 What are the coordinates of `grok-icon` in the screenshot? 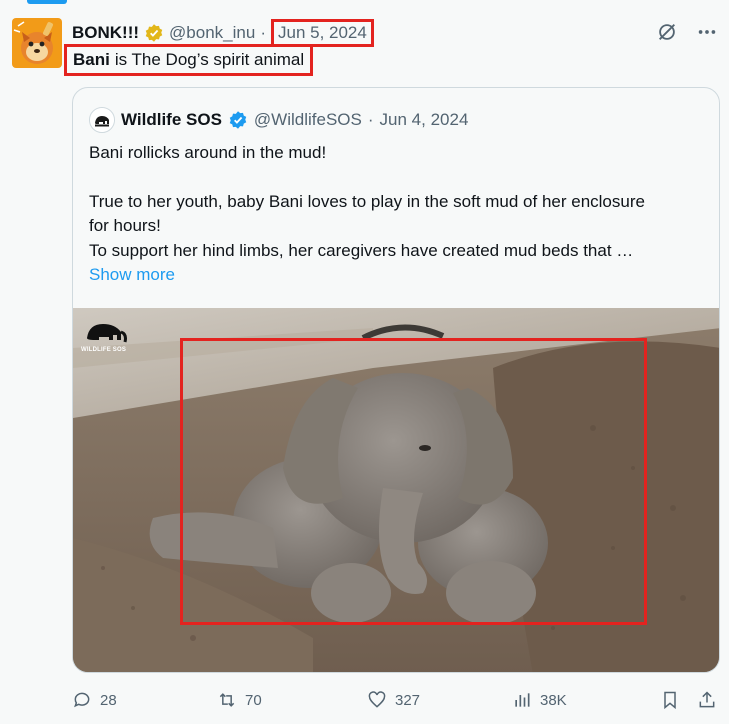 It's located at (667, 32).